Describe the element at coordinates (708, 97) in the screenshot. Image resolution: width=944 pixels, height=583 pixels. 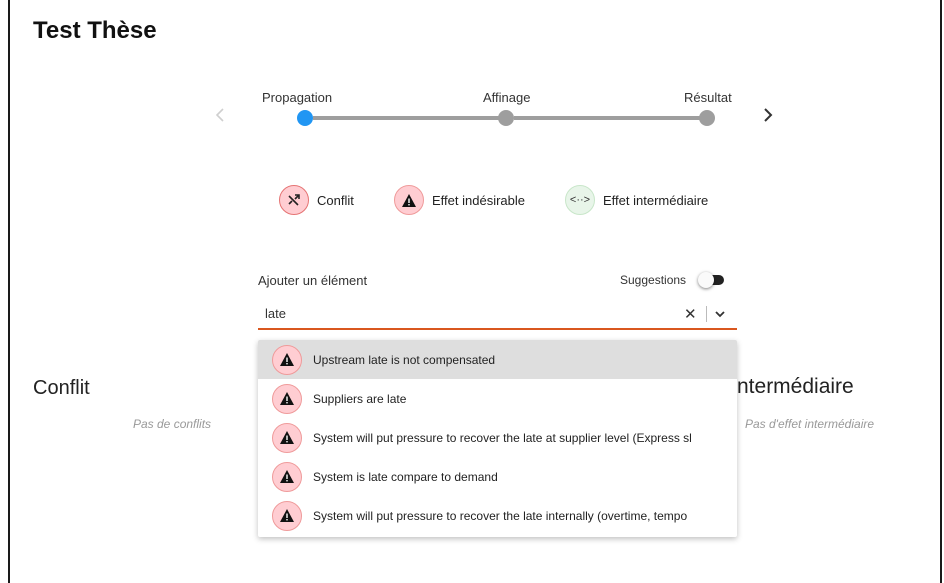
I see `step-label-resultat: Résultat` at that location.